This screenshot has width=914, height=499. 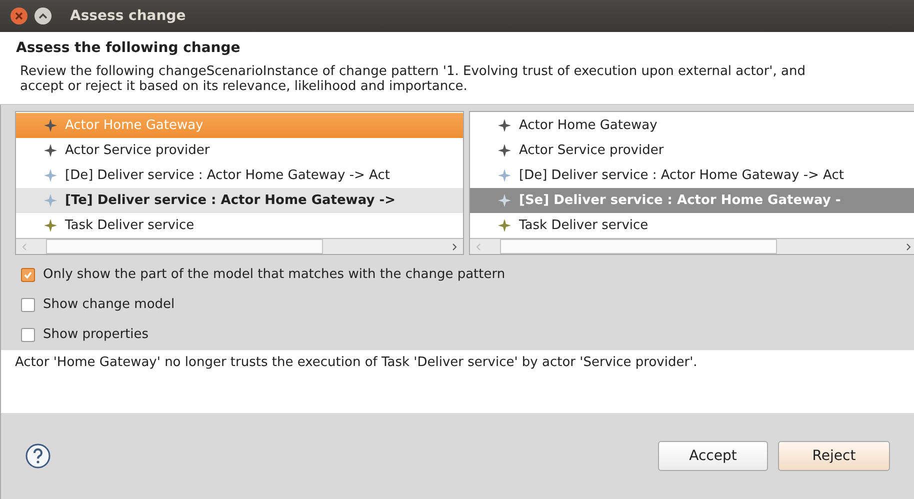 What do you see at coordinates (239, 200) in the screenshot?
I see `tree-item: [Te] Deliver service : Actor Home Gateway ->` at bounding box center [239, 200].